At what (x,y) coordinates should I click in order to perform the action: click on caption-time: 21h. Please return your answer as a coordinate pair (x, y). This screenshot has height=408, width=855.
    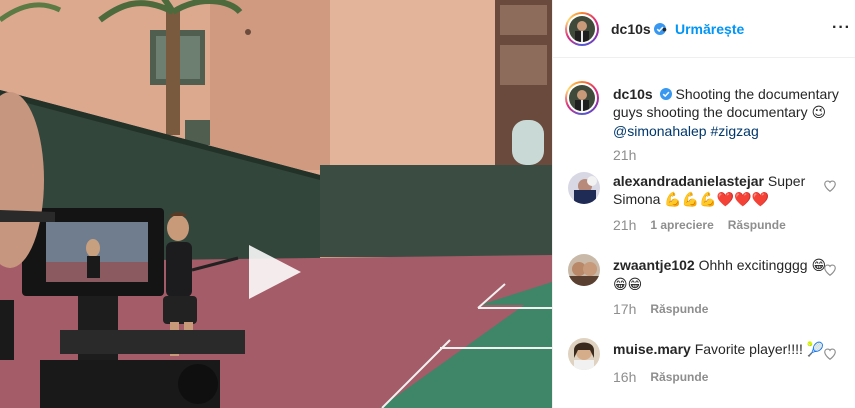
    Looking at the image, I should click on (625, 155).